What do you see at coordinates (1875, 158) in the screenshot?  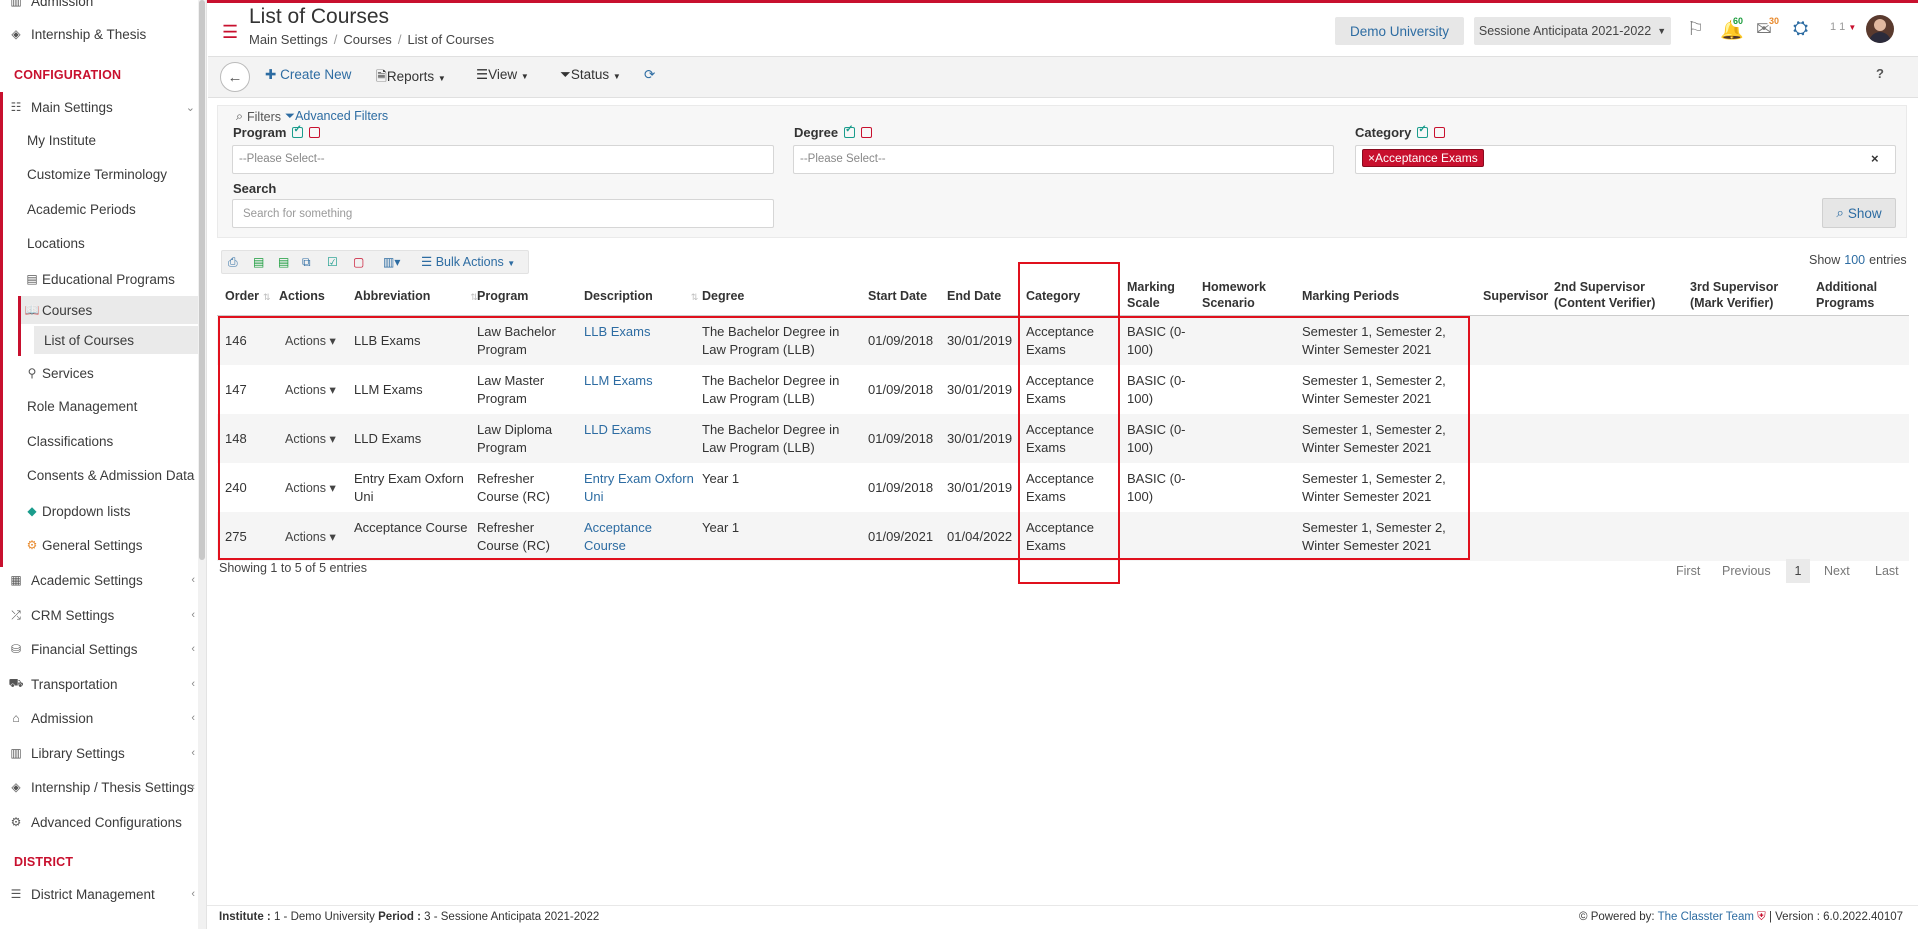 I see `clear-selection-icon: ×` at bounding box center [1875, 158].